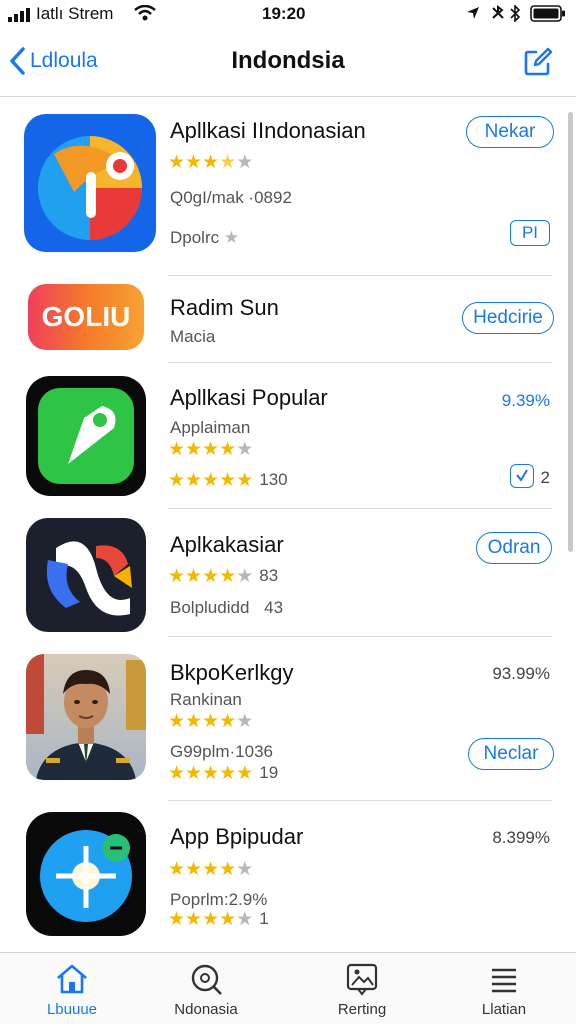  What do you see at coordinates (75, 13) in the screenshot?
I see `carrier-label: Iatlı Strem` at bounding box center [75, 13].